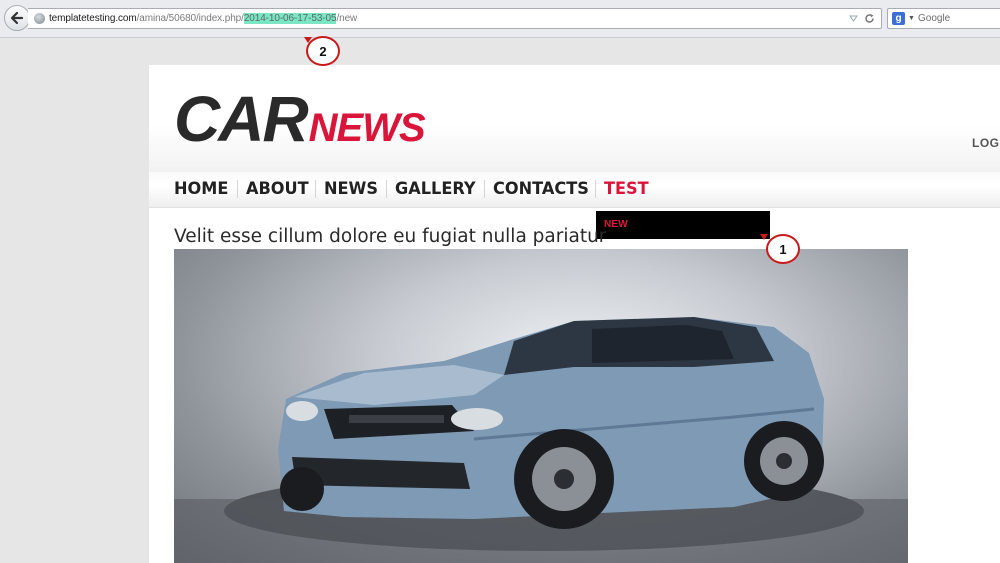  I want to click on back-arrow-icon, so click(17, 18).